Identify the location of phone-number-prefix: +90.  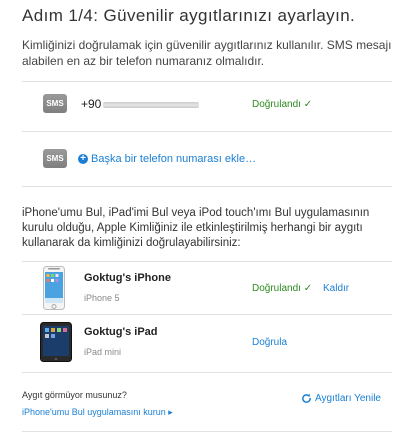
(91, 104).